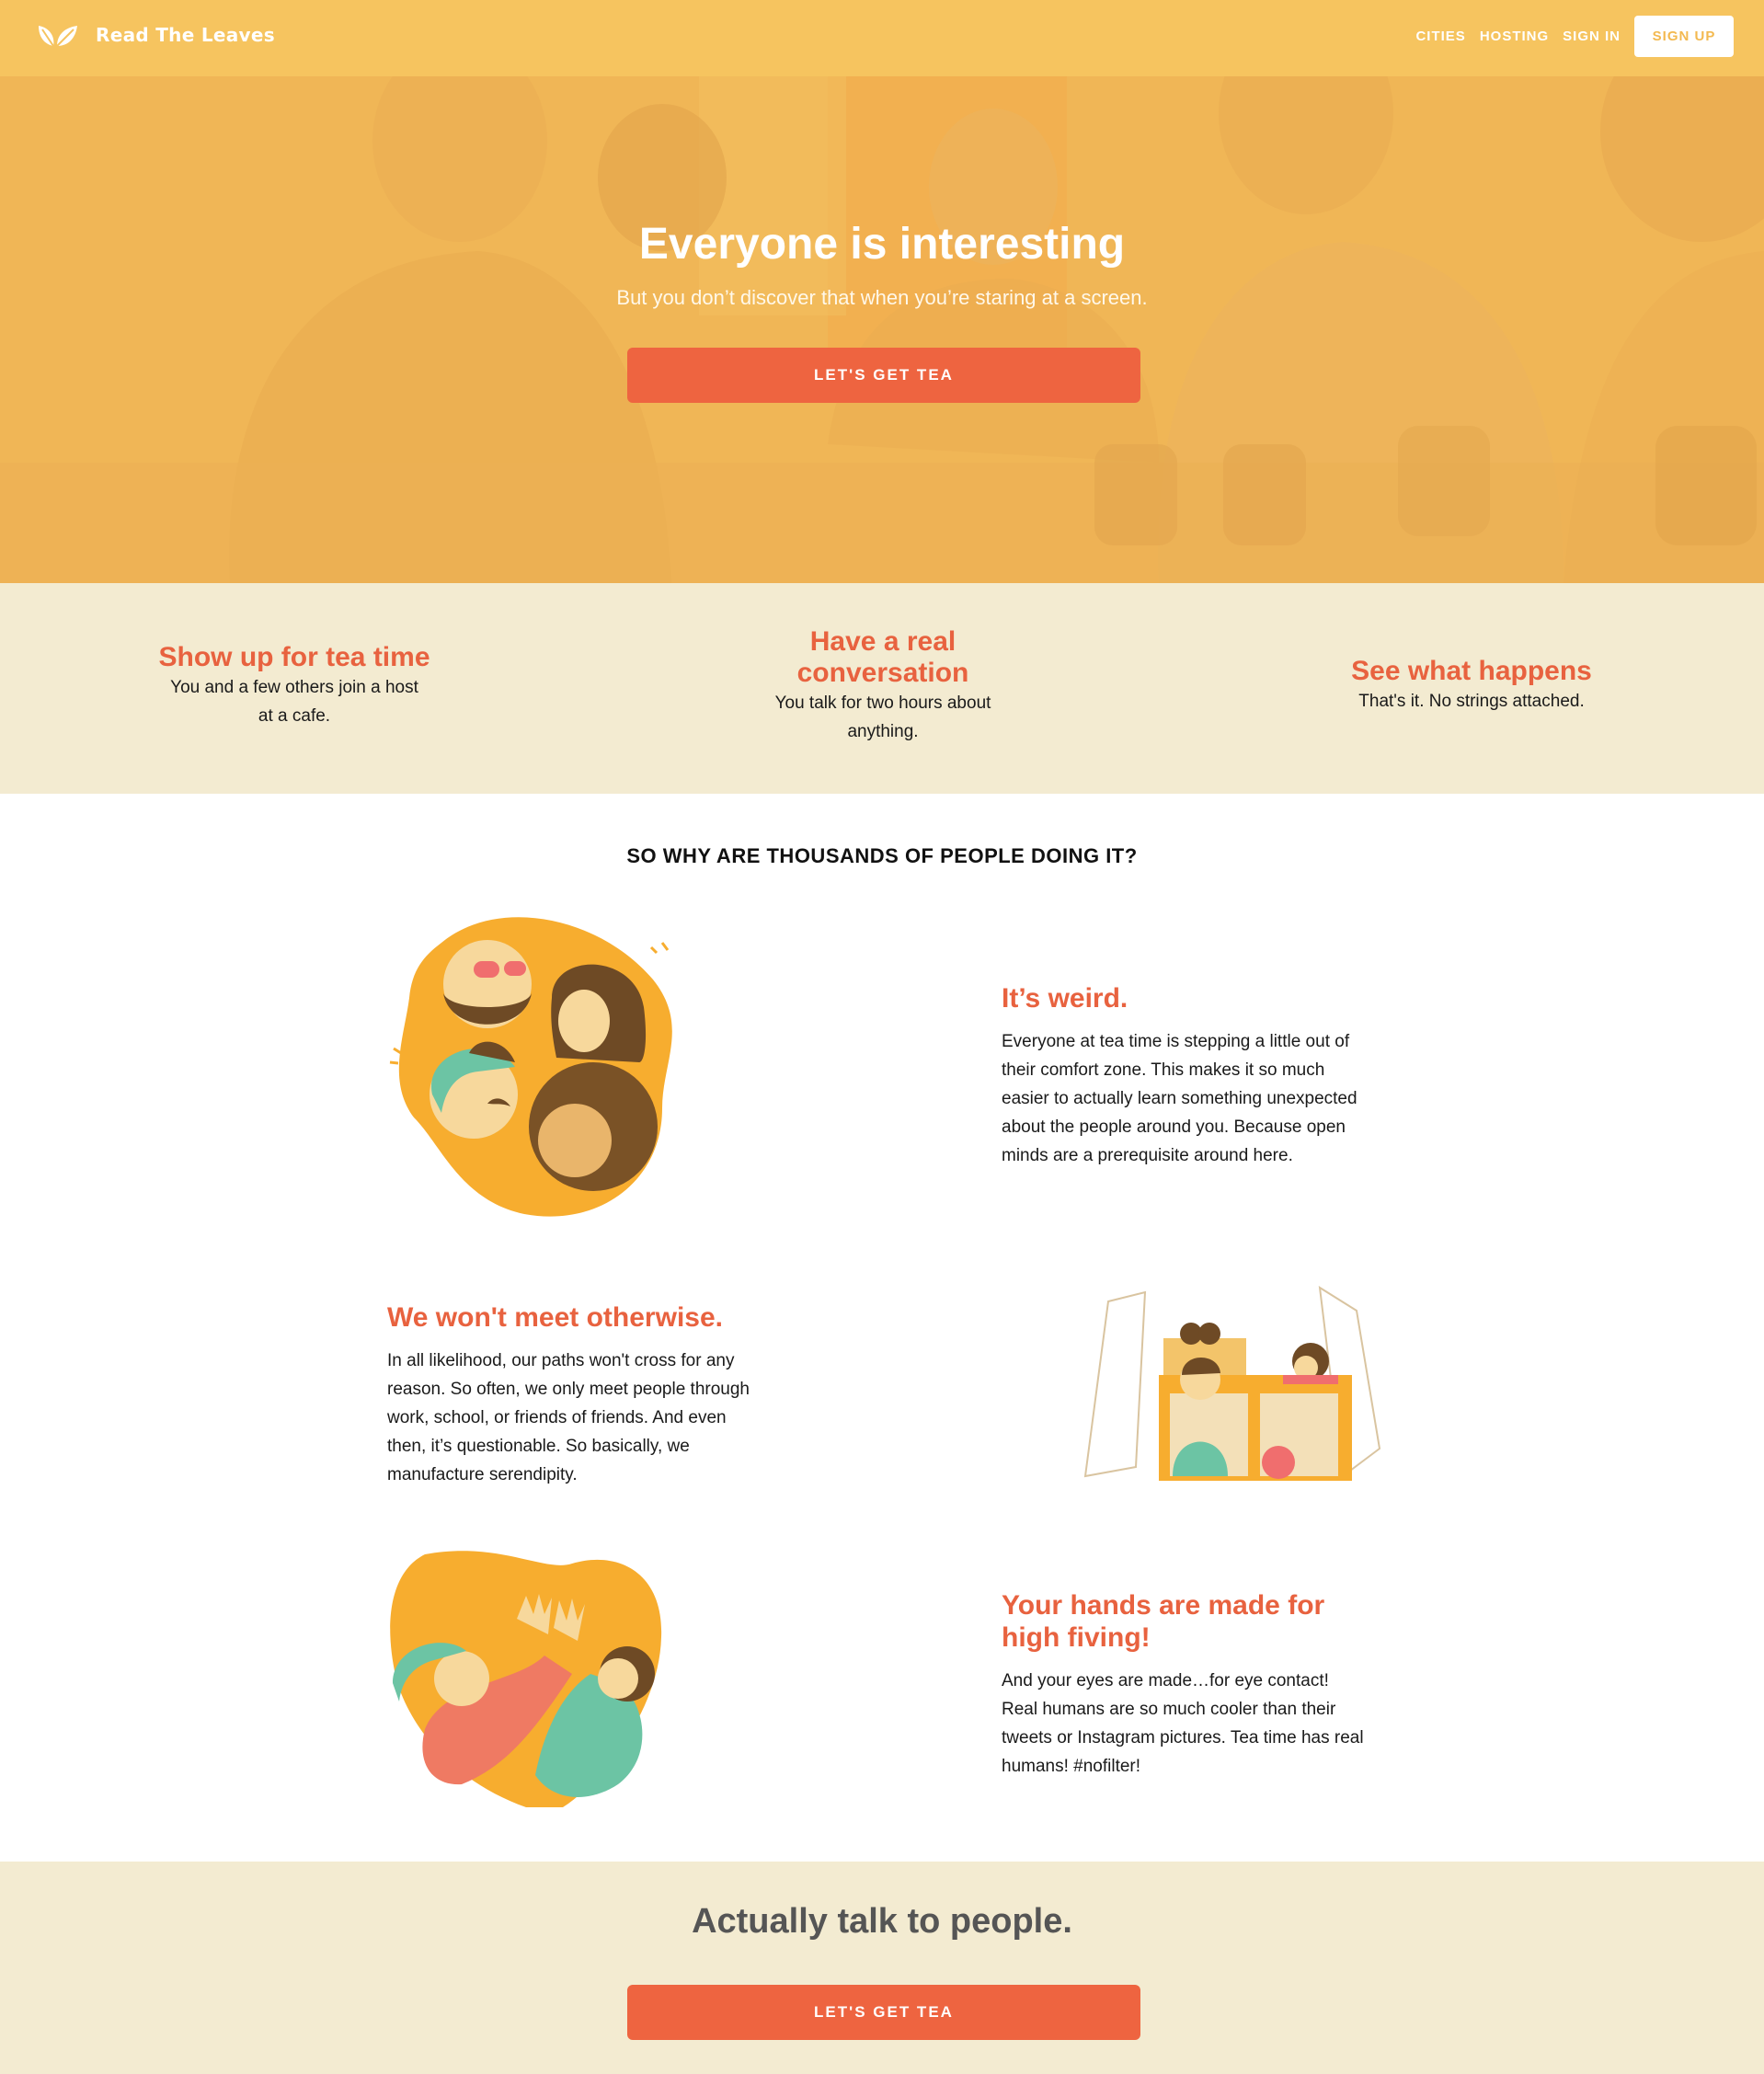  What do you see at coordinates (1065, 998) in the screenshot?
I see `feature-title: It’s weird.` at bounding box center [1065, 998].